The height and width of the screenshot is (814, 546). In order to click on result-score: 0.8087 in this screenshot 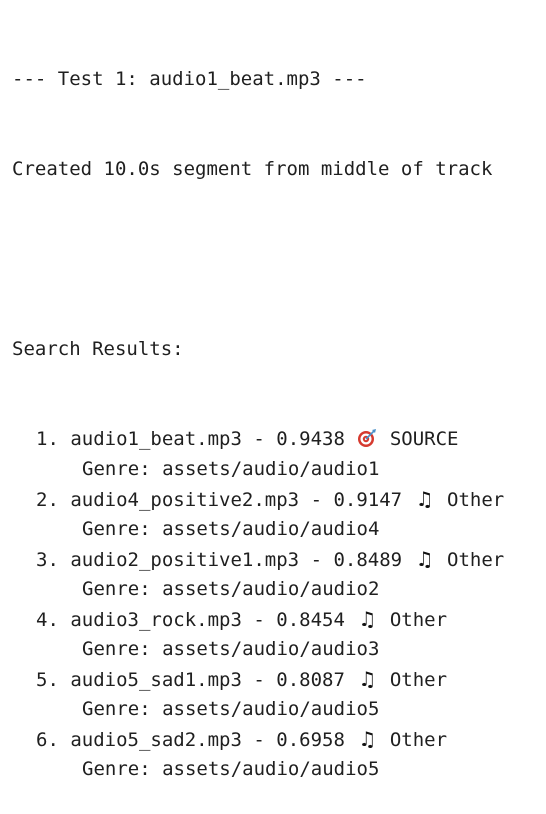, I will do `click(310, 680)`.